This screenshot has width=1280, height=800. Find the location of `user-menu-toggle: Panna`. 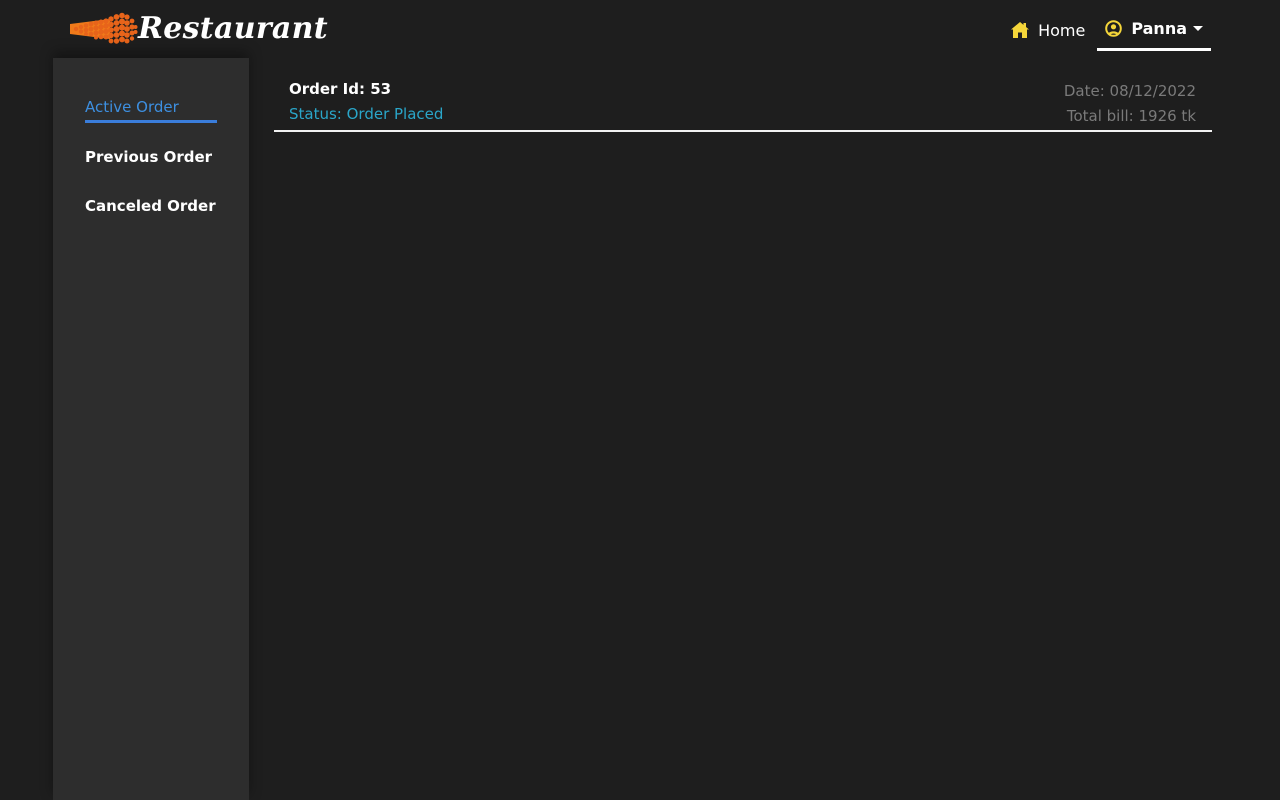

user-menu-toggle: Panna is located at coordinates (1154, 30).